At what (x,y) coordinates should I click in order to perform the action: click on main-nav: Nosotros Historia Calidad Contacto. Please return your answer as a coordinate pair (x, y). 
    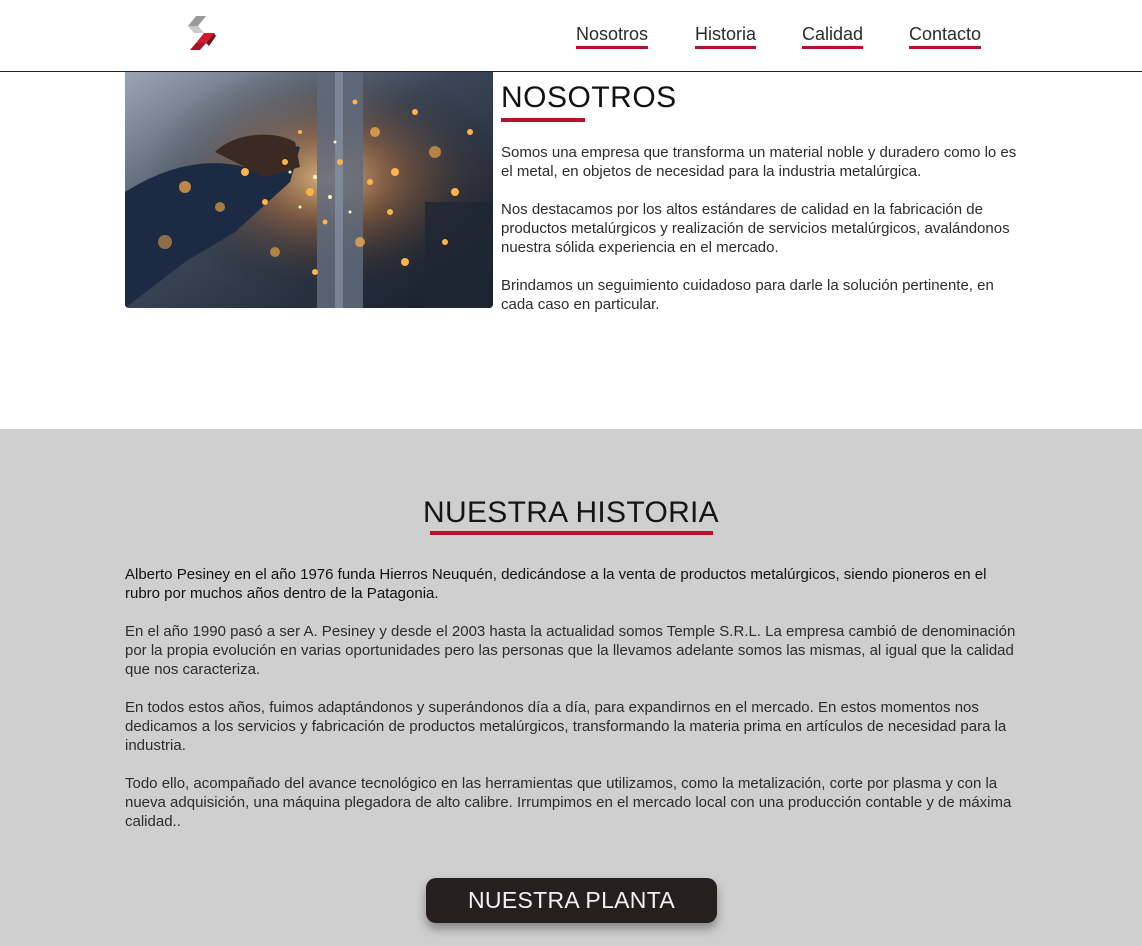
    Looking at the image, I should click on (571, 36).